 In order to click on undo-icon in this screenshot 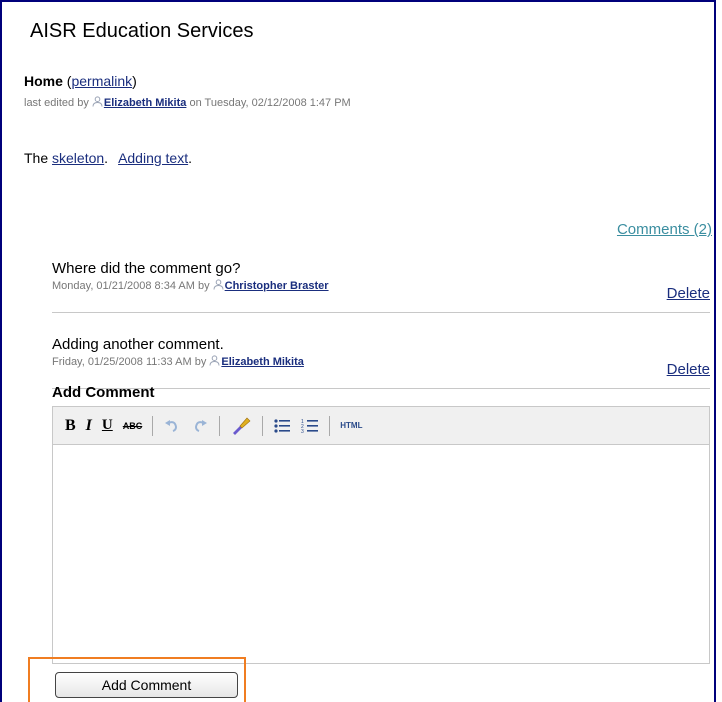, I will do `click(172, 426)`.